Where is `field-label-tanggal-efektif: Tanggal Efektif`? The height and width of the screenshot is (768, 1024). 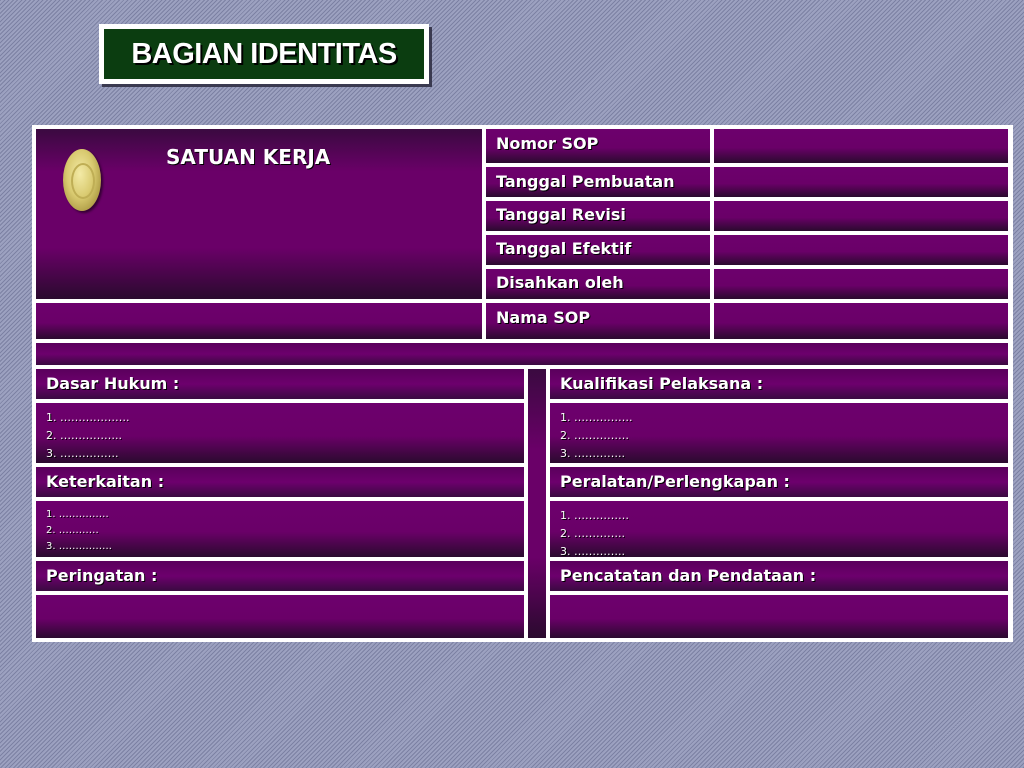
field-label-tanggal-efektif: Tanggal Efektif is located at coordinates (598, 250).